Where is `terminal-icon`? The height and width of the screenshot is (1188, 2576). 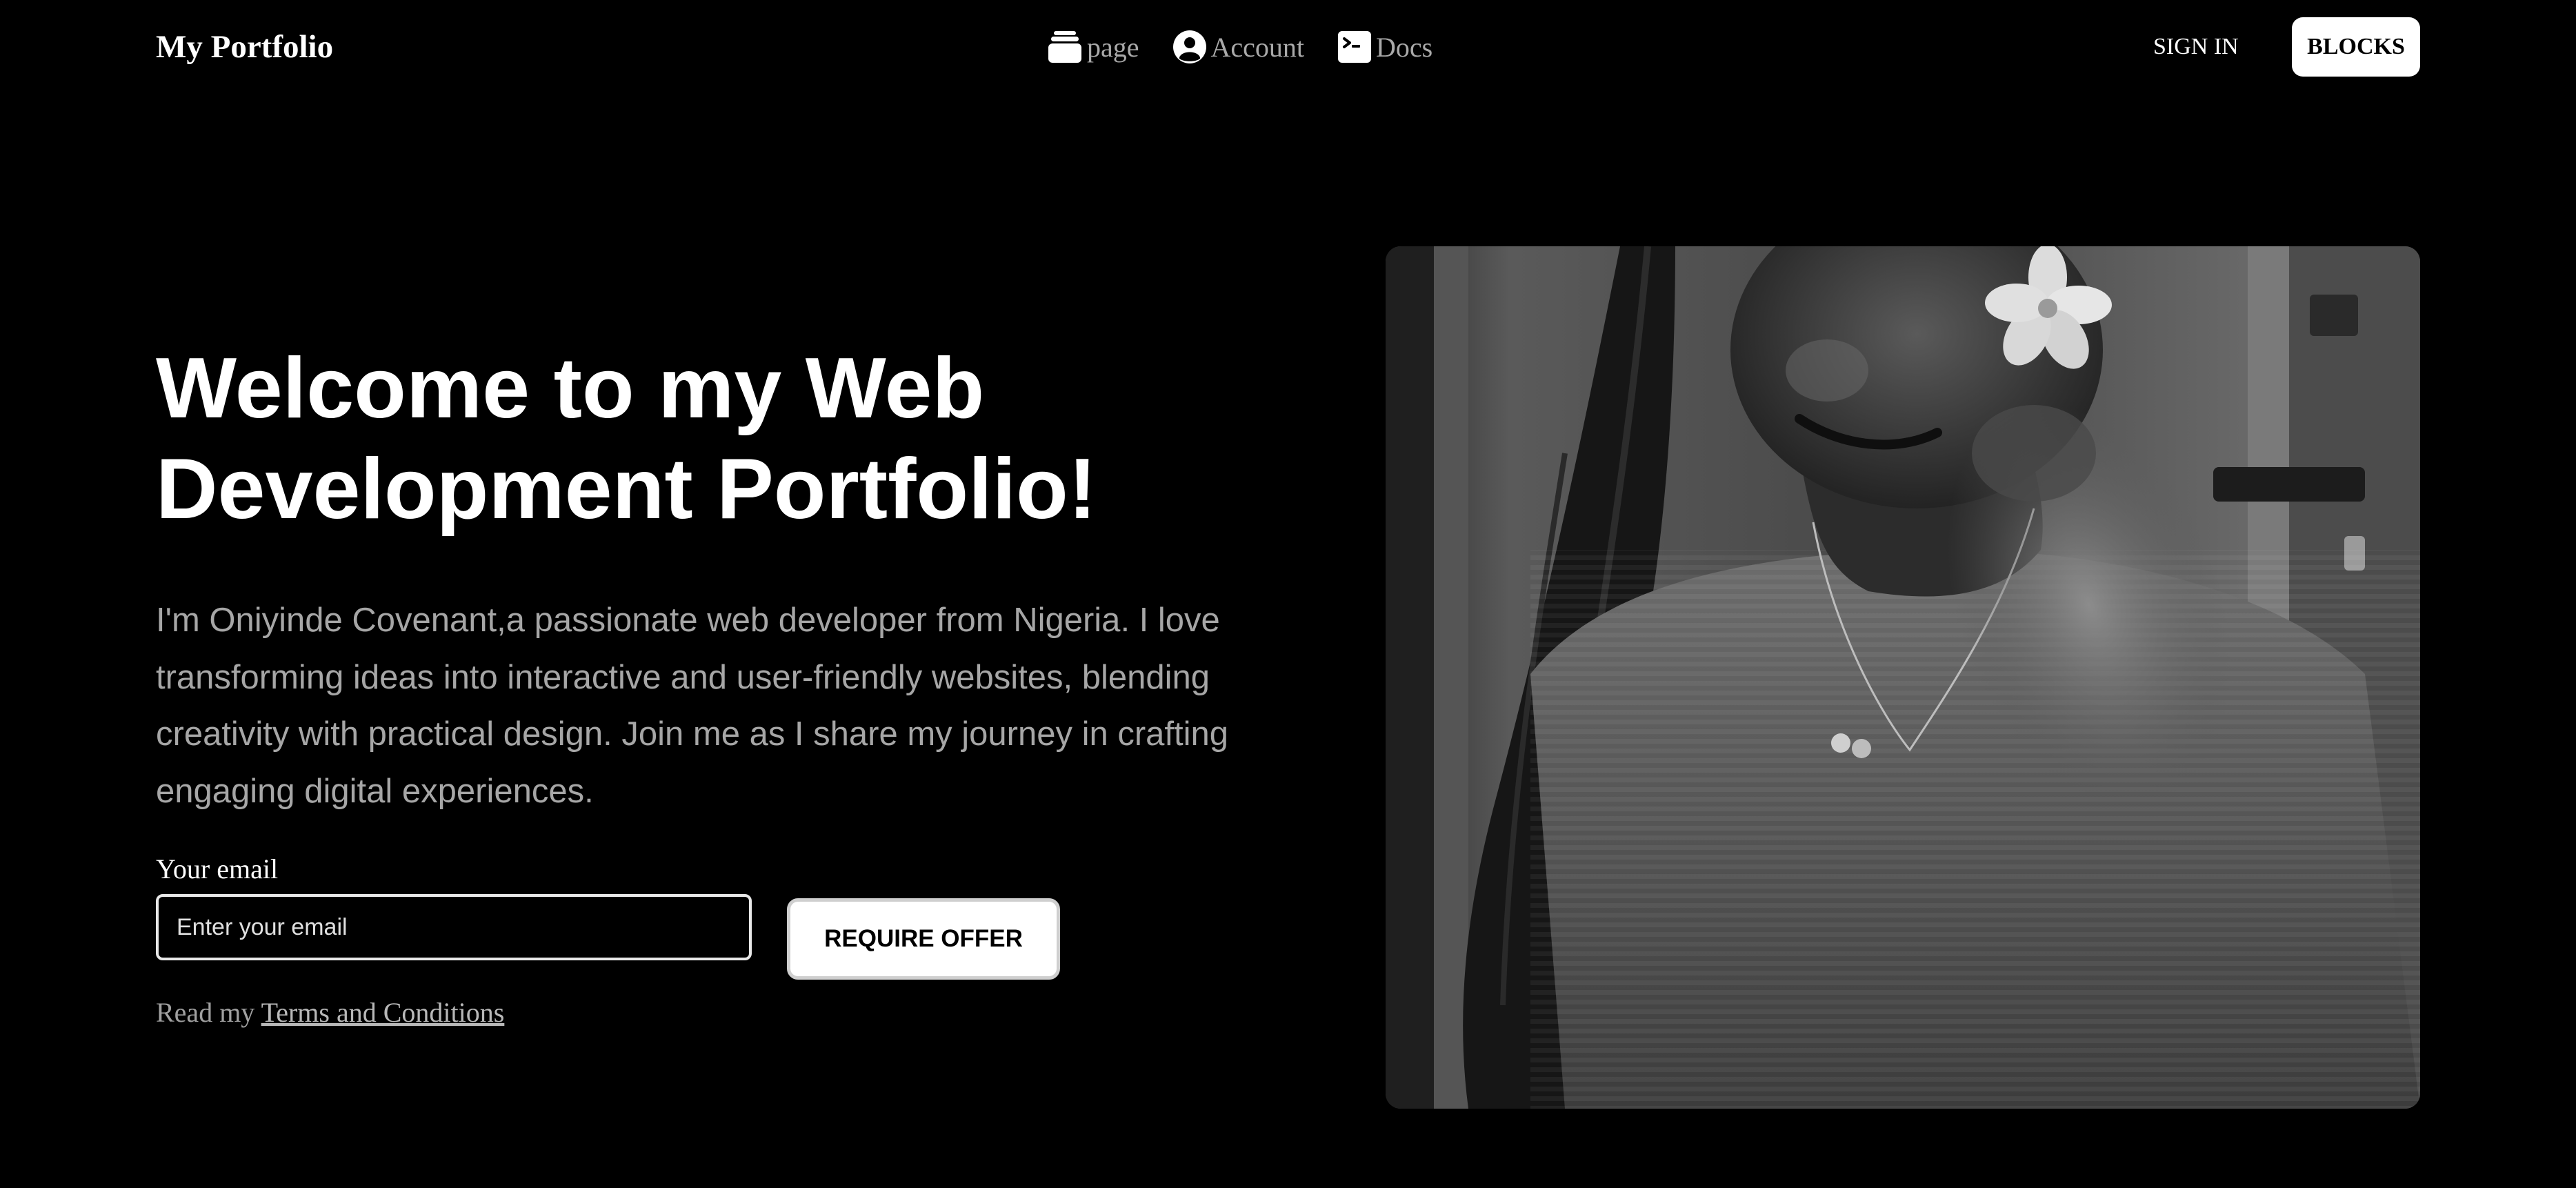
terminal-icon is located at coordinates (1354, 46).